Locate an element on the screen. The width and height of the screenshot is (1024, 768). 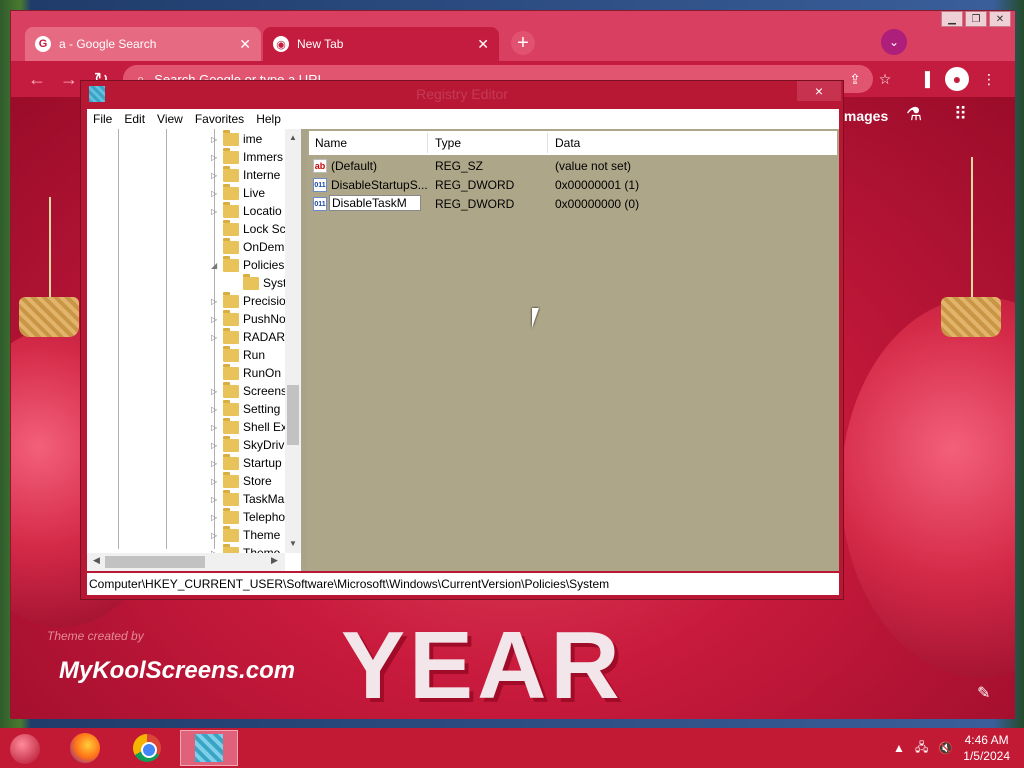
customize-pencil-icon: ✎ is located at coordinates (983, 693).